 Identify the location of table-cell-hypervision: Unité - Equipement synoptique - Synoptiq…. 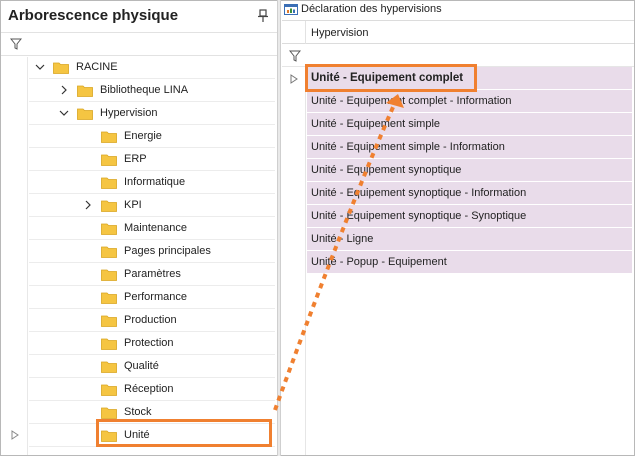
(419, 216).